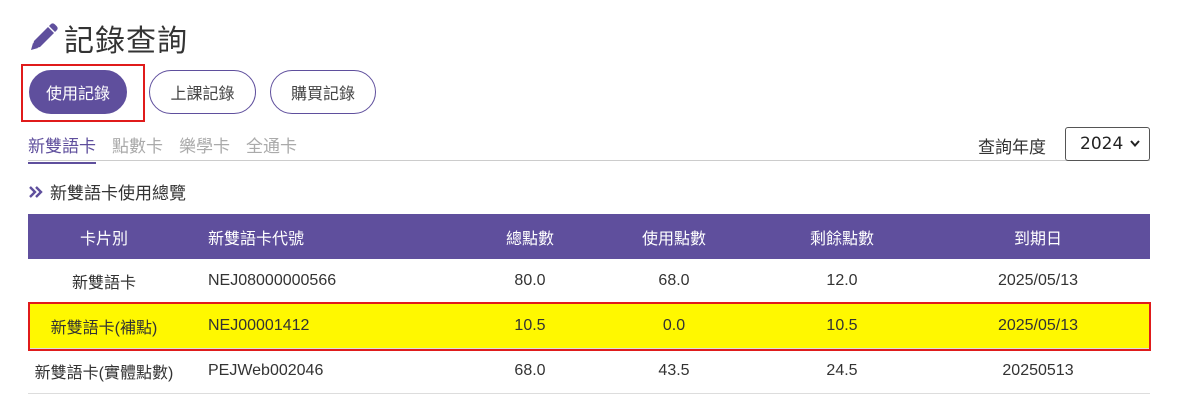 Image resolution: width=1180 pixels, height=403 pixels. I want to click on table-cell: 0.0, so click(674, 326).